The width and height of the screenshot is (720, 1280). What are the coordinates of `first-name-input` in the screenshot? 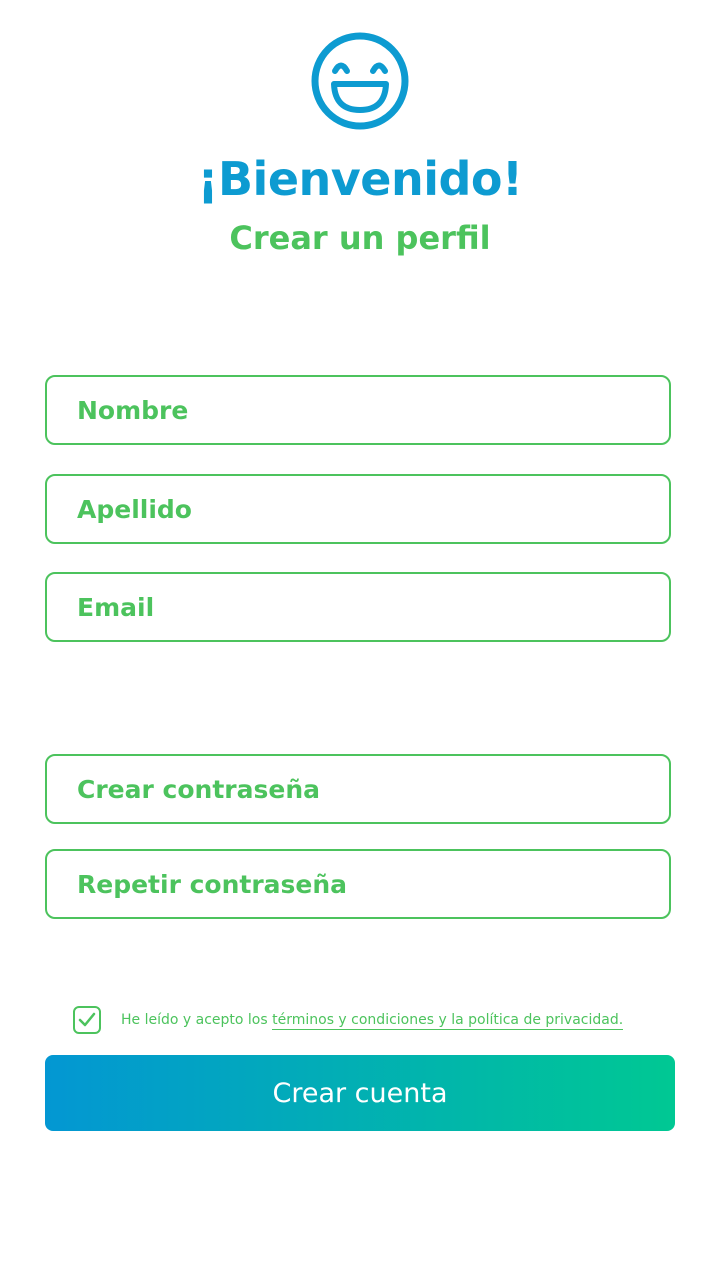 It's located at (358, 410).